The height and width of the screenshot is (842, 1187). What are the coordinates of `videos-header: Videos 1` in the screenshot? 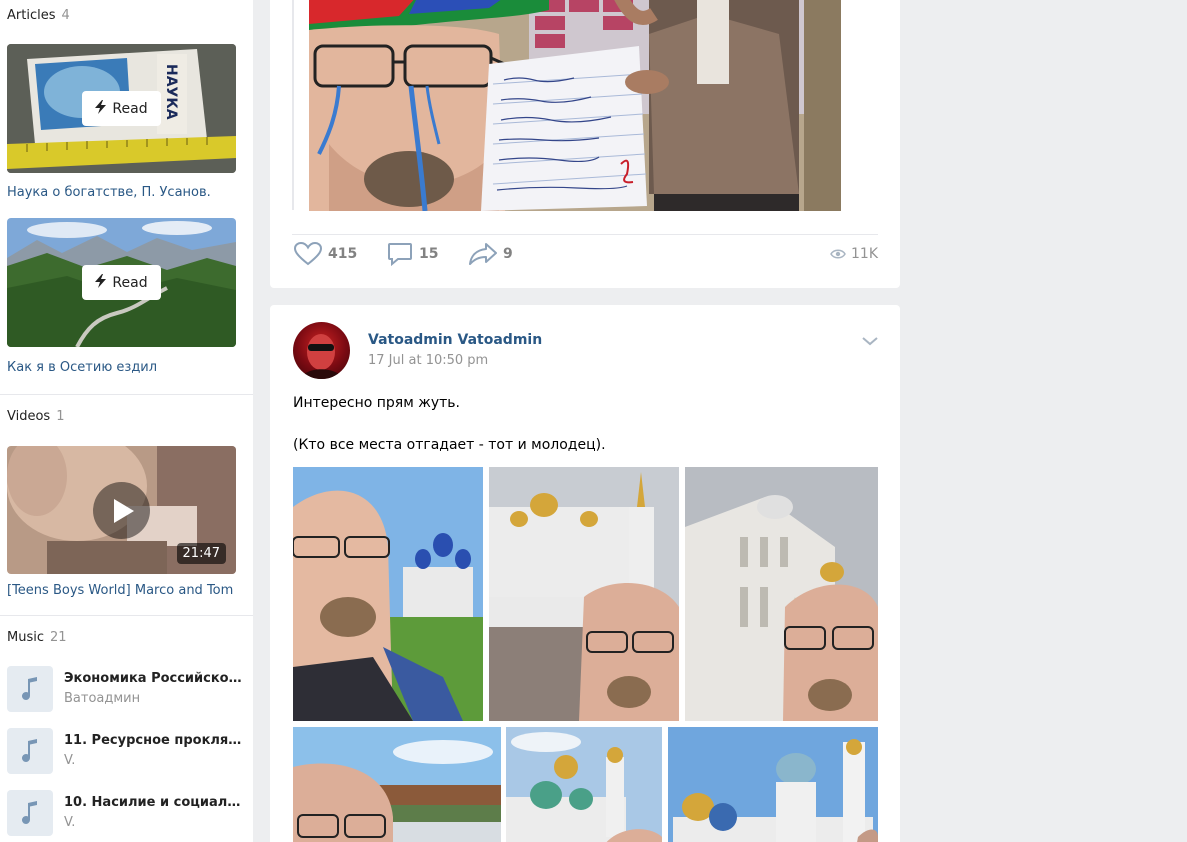 It's located at (35, 416).